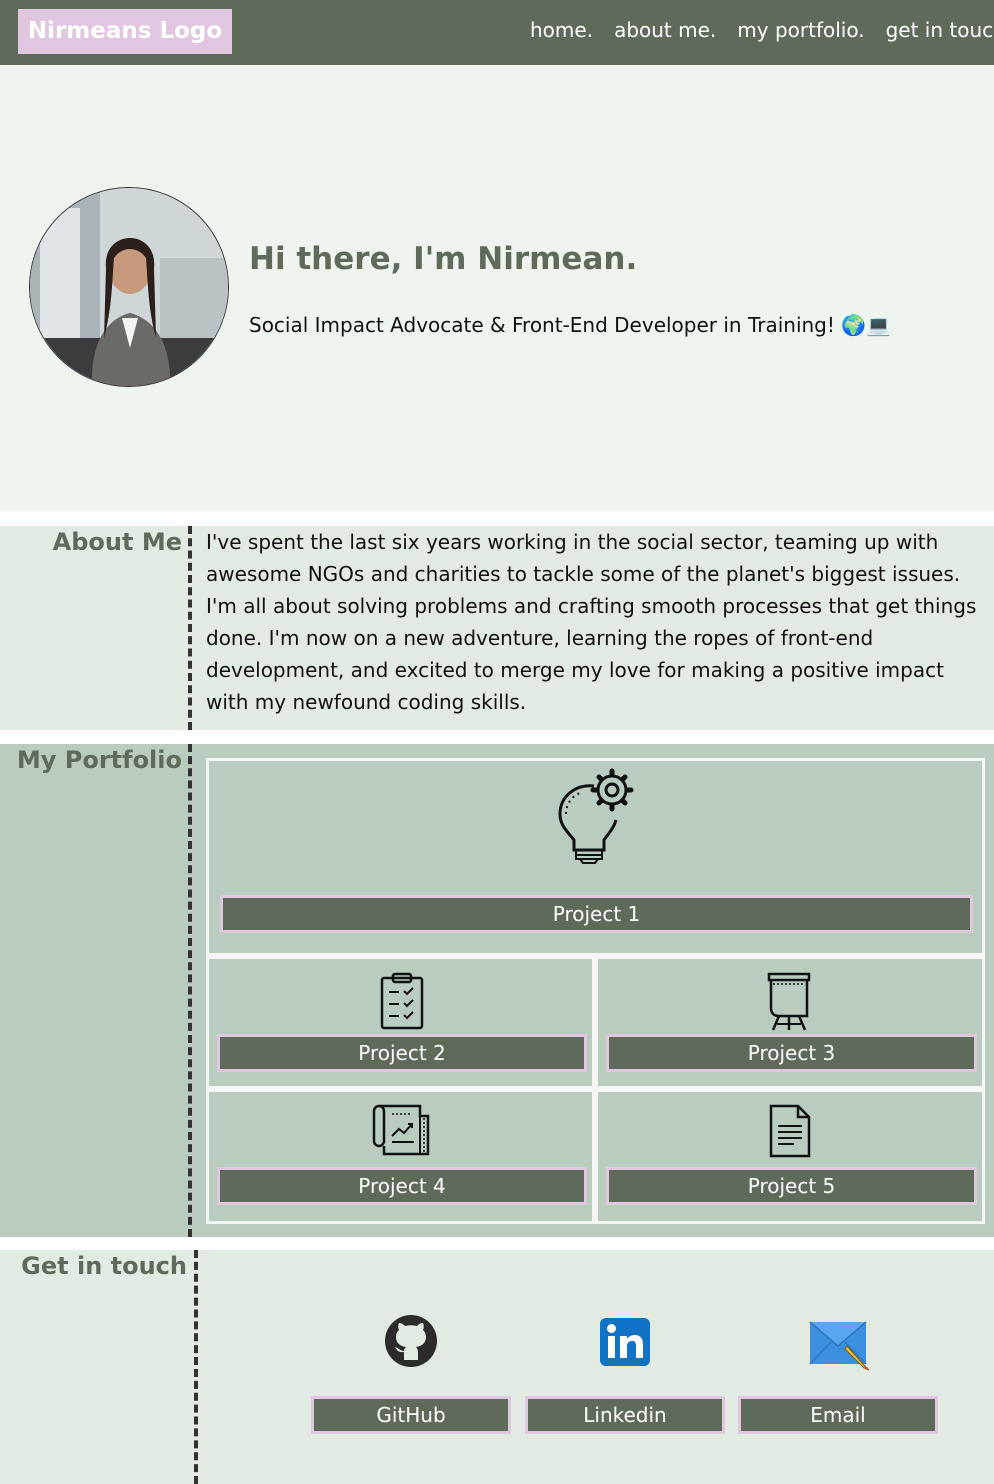 The height and width of the screenshot is (1484, 994). I want to click on github-icon, so click(411, 1343).